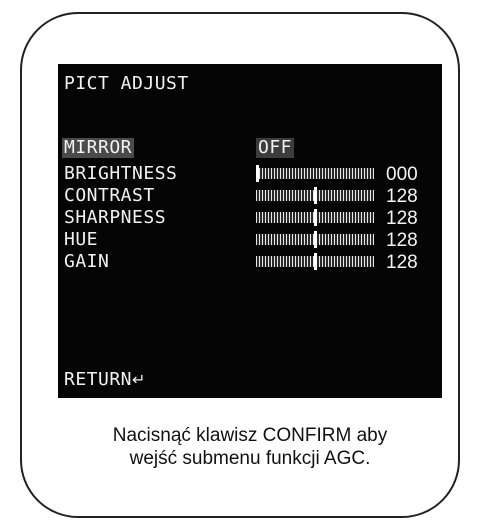  What do you see at coordinates (402, 240) in the screenshot?
I see `hue-value: 128` at bounding box center [402, 240].